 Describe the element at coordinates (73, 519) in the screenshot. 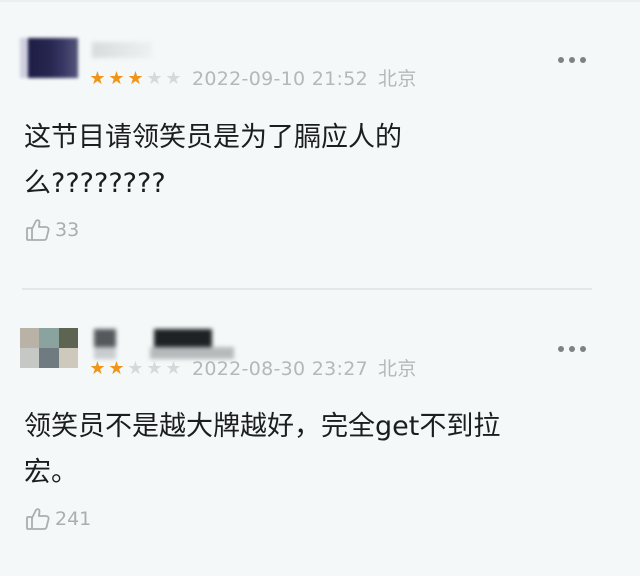

I see `like-count: 241` at that location.